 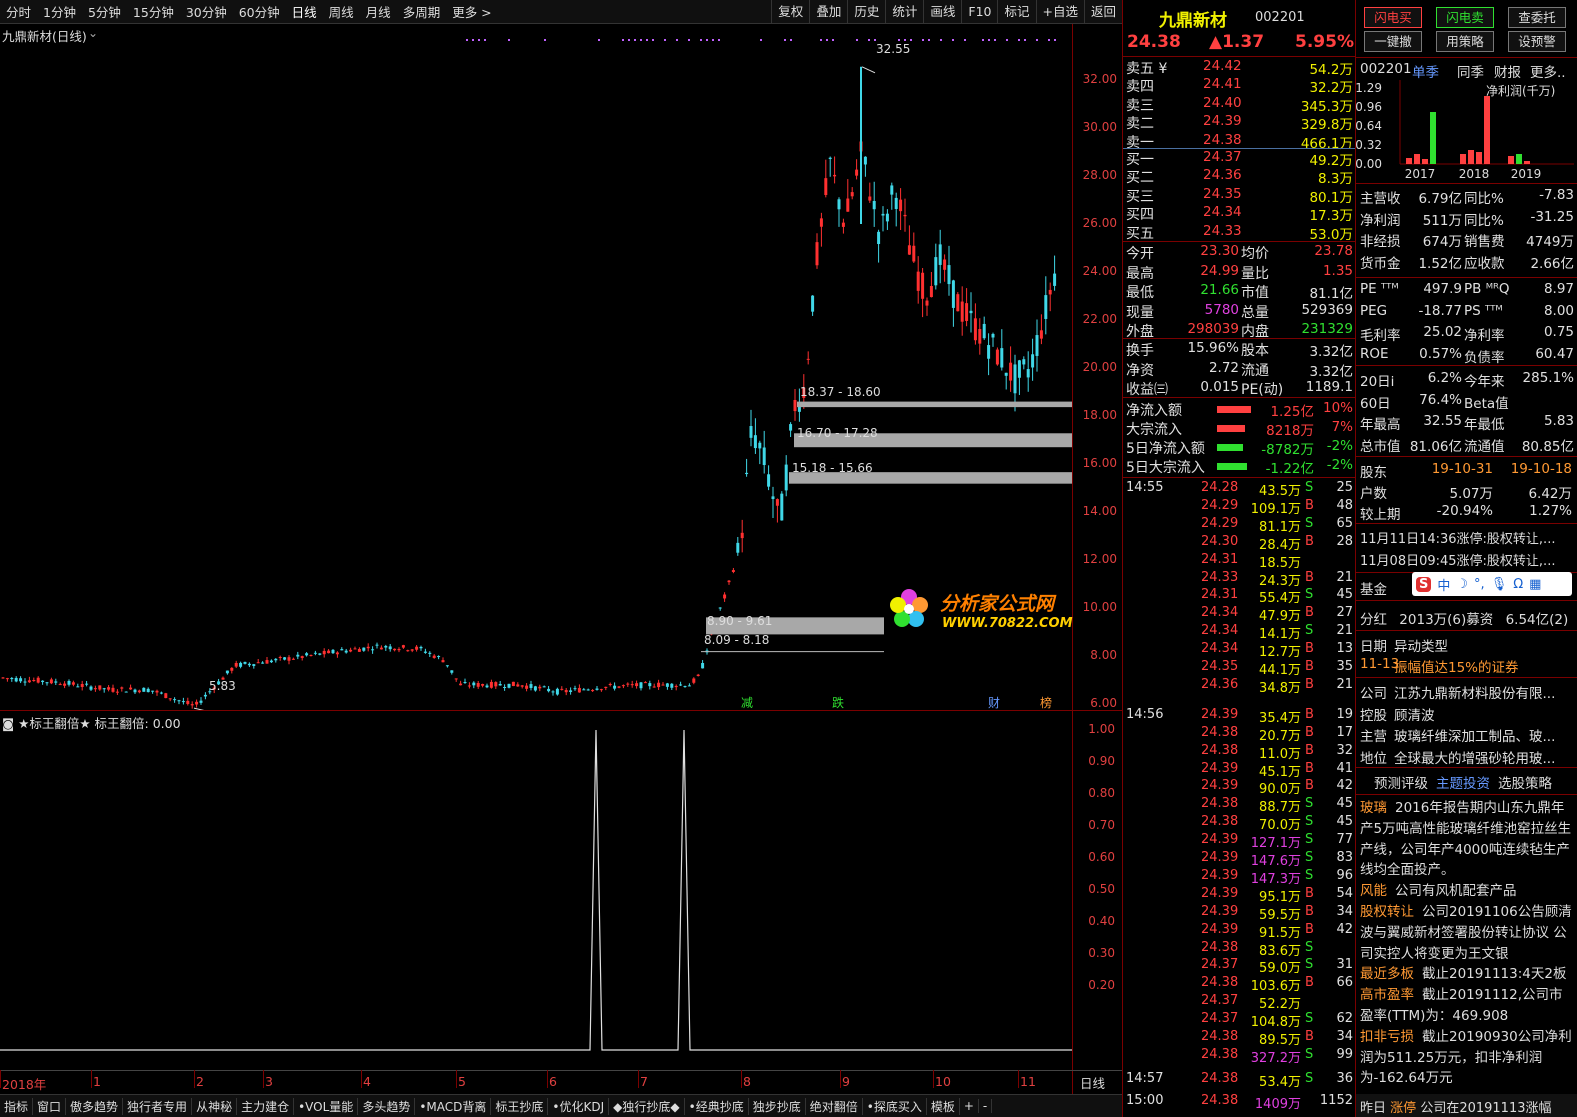 I want to click on period-monthly: 月线, so click(x=378, y=11).